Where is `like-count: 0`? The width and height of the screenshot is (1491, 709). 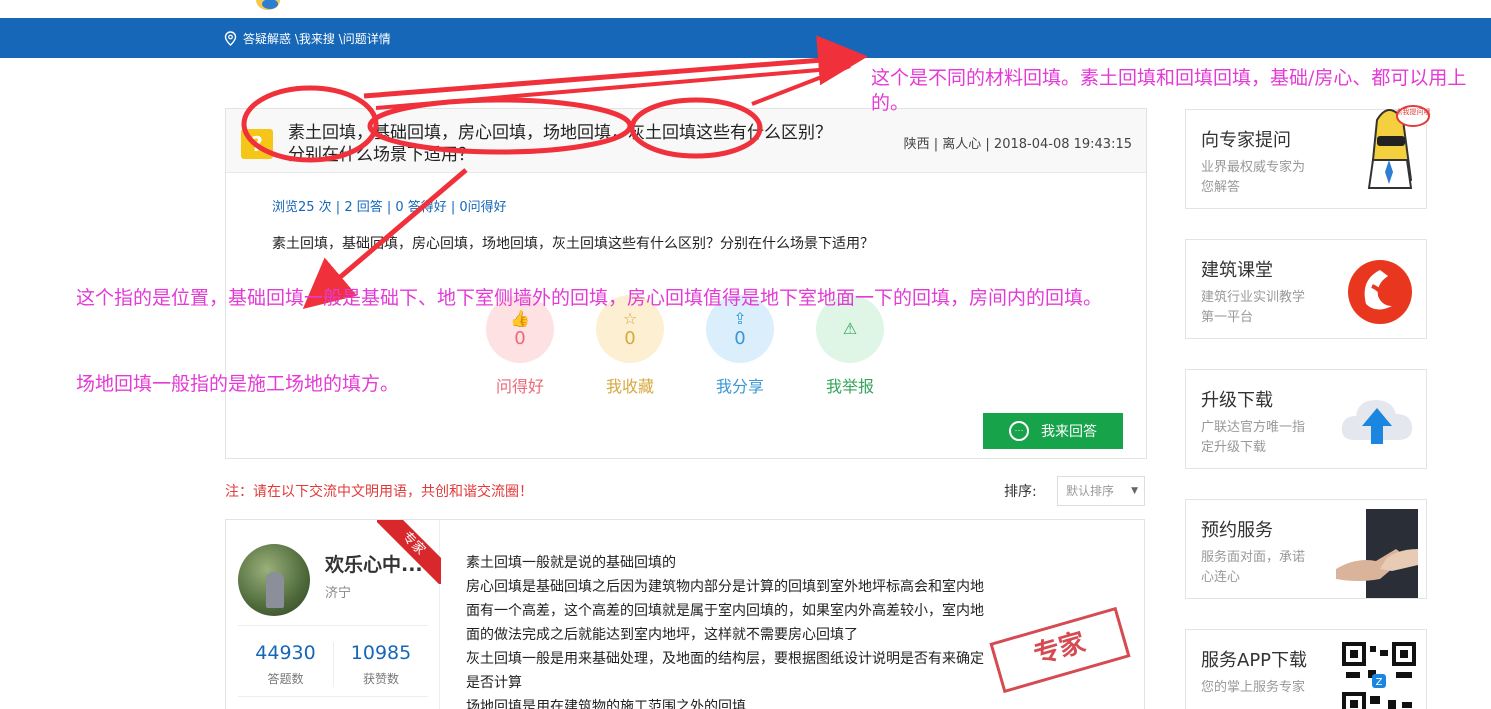 like-count: 0 is located at coordinates (520, 338).